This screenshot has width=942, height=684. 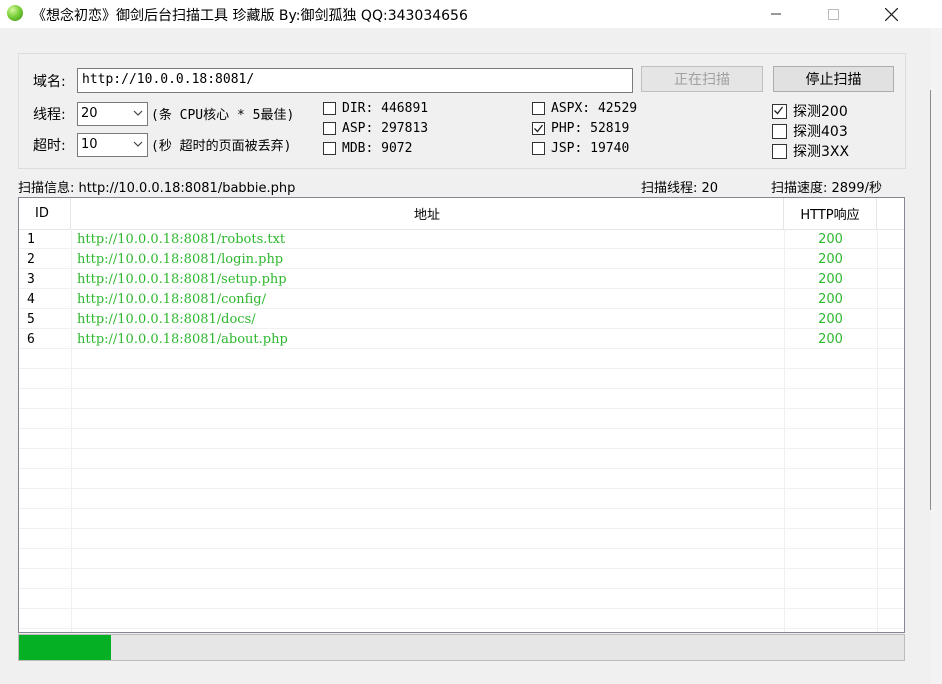 I want to click on domain-input: http://10.0.0.18:8081/, so click(x=355, y=80).